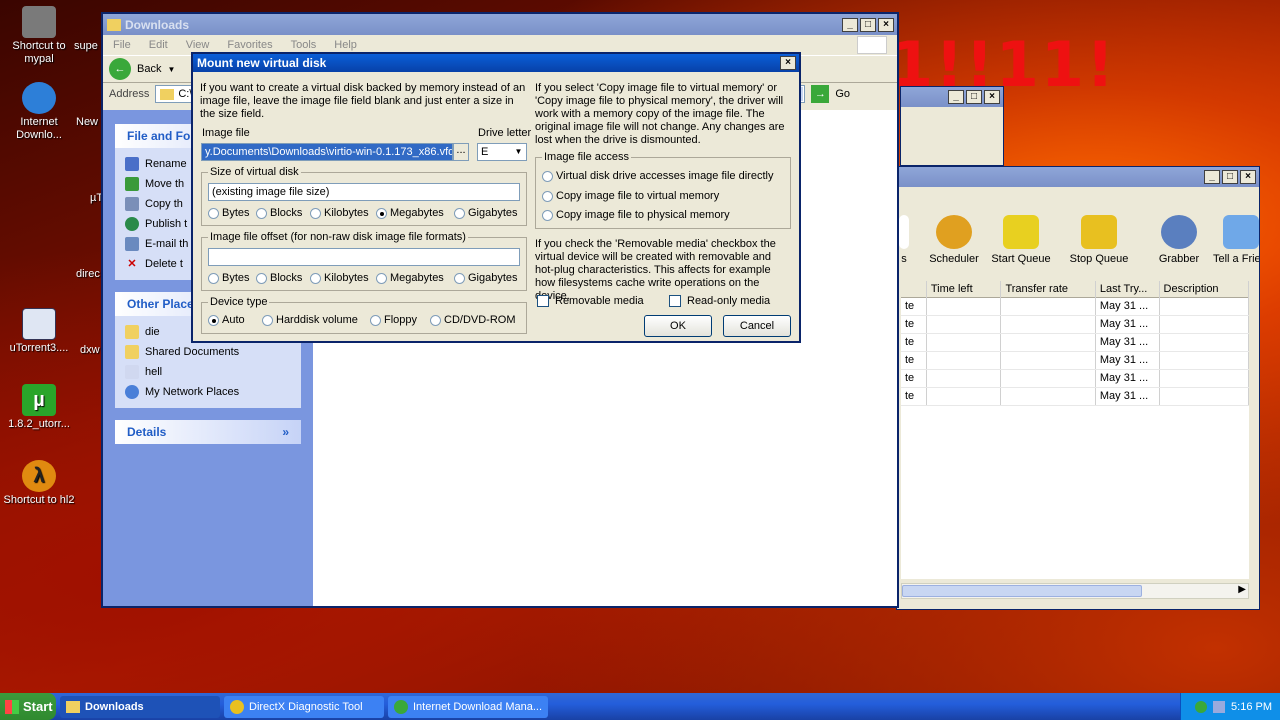 The image size is (1280, 720). Describe the element at coordinates (229, 278) in the screenshot. I see `offset-unit-bytes: Bytes` at that location.